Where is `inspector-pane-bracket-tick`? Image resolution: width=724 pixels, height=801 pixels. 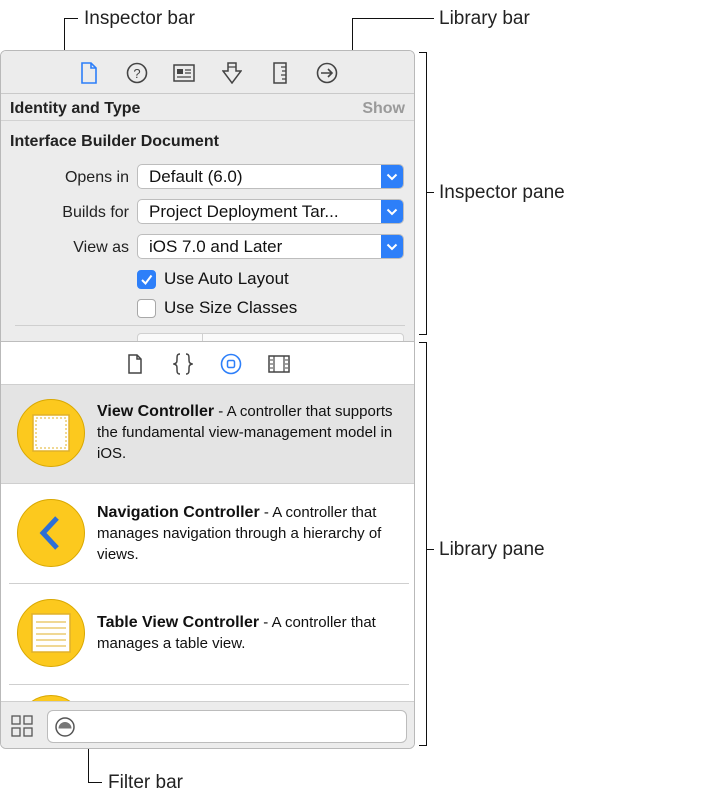 inspector-pane-bracket-tick is located at coordinates (430, 192).